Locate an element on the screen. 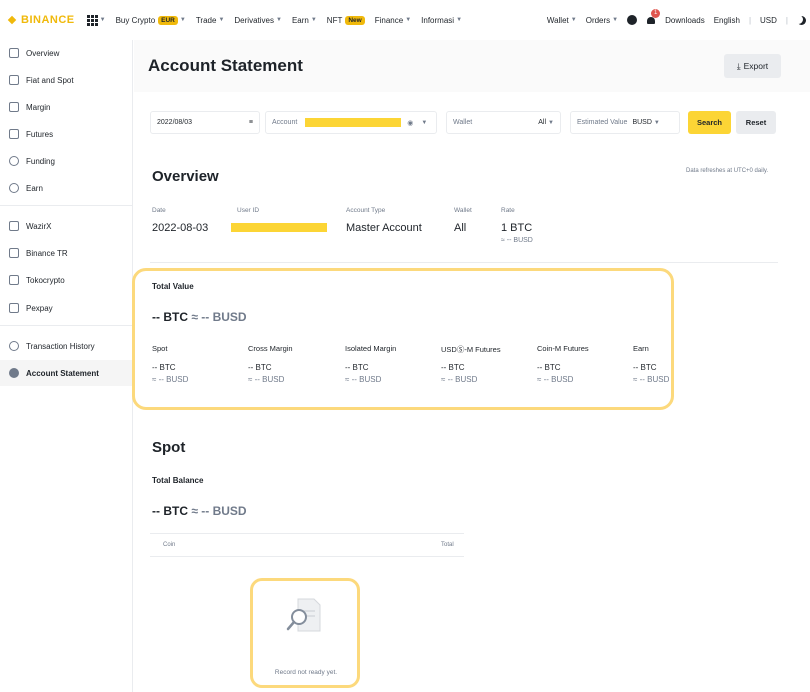  history-icon is located at coordinates (14, 346).